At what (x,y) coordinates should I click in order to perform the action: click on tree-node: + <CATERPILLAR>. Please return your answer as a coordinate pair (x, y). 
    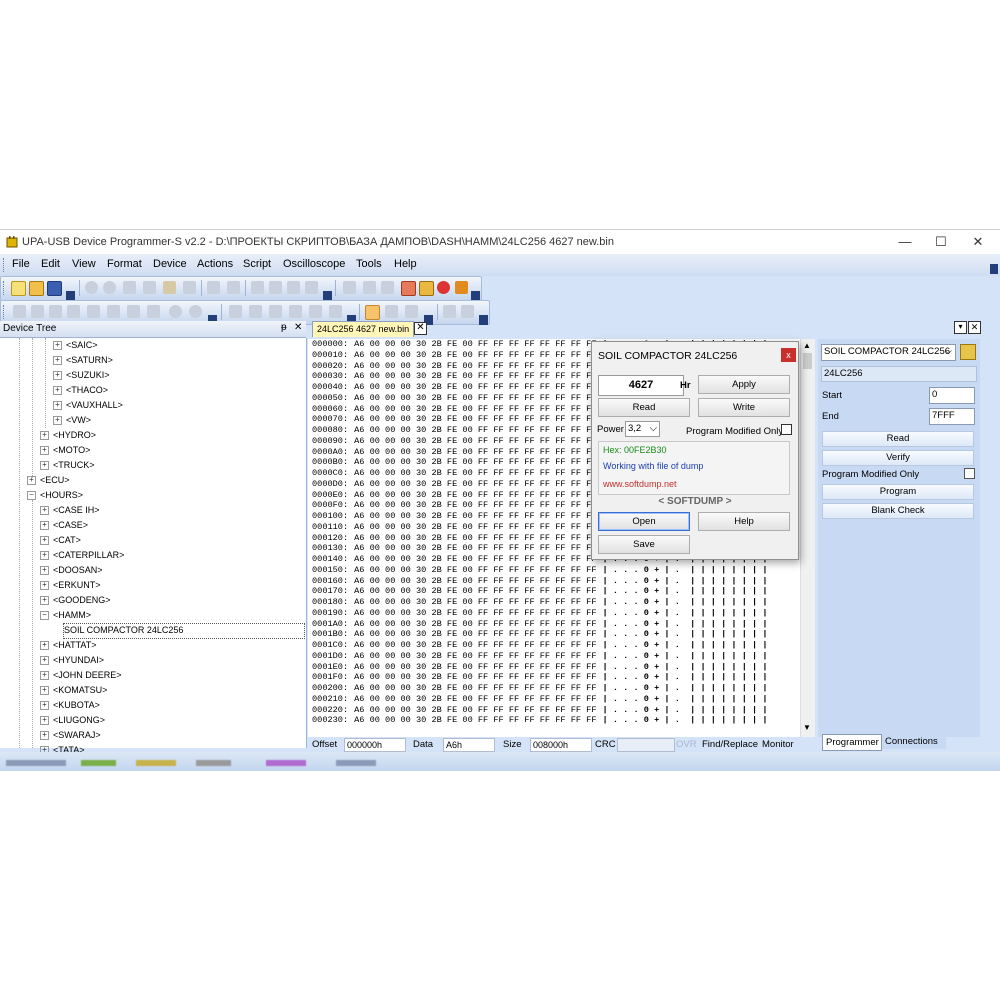
    Looking at the image, I should click on (82, 555).